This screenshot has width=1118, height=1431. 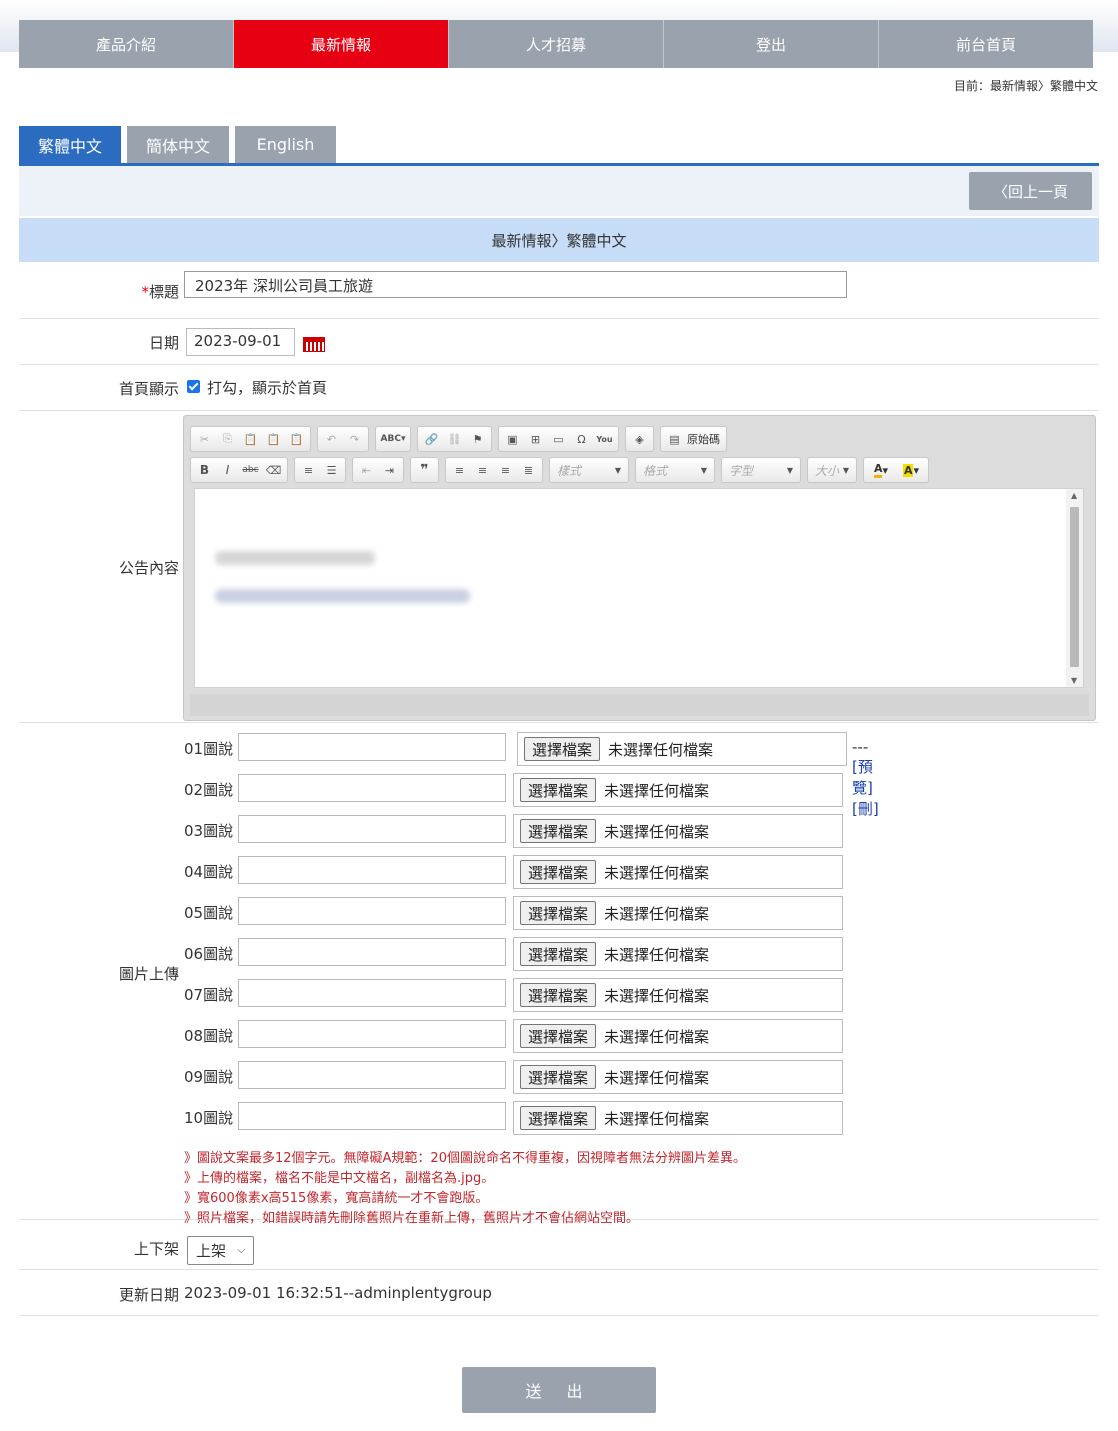 I want to click on scroll-up-icon: ▲, so click(x=1074, y=495).